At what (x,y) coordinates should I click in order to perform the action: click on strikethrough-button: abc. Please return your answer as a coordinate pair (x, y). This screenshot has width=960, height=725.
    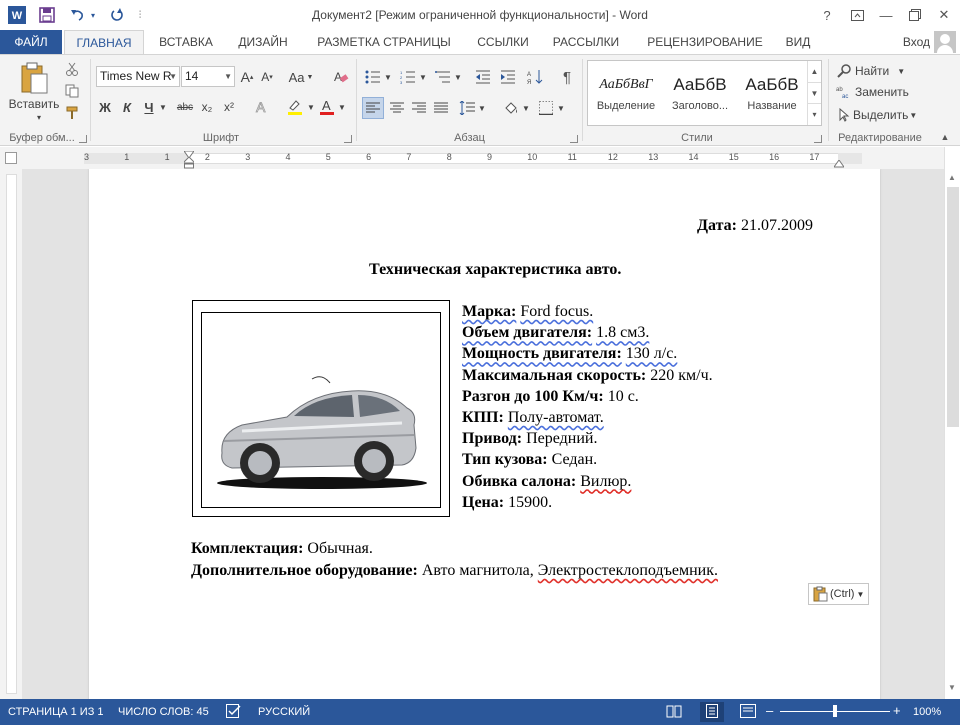
    Looking at the image, I should click on (185, 107).